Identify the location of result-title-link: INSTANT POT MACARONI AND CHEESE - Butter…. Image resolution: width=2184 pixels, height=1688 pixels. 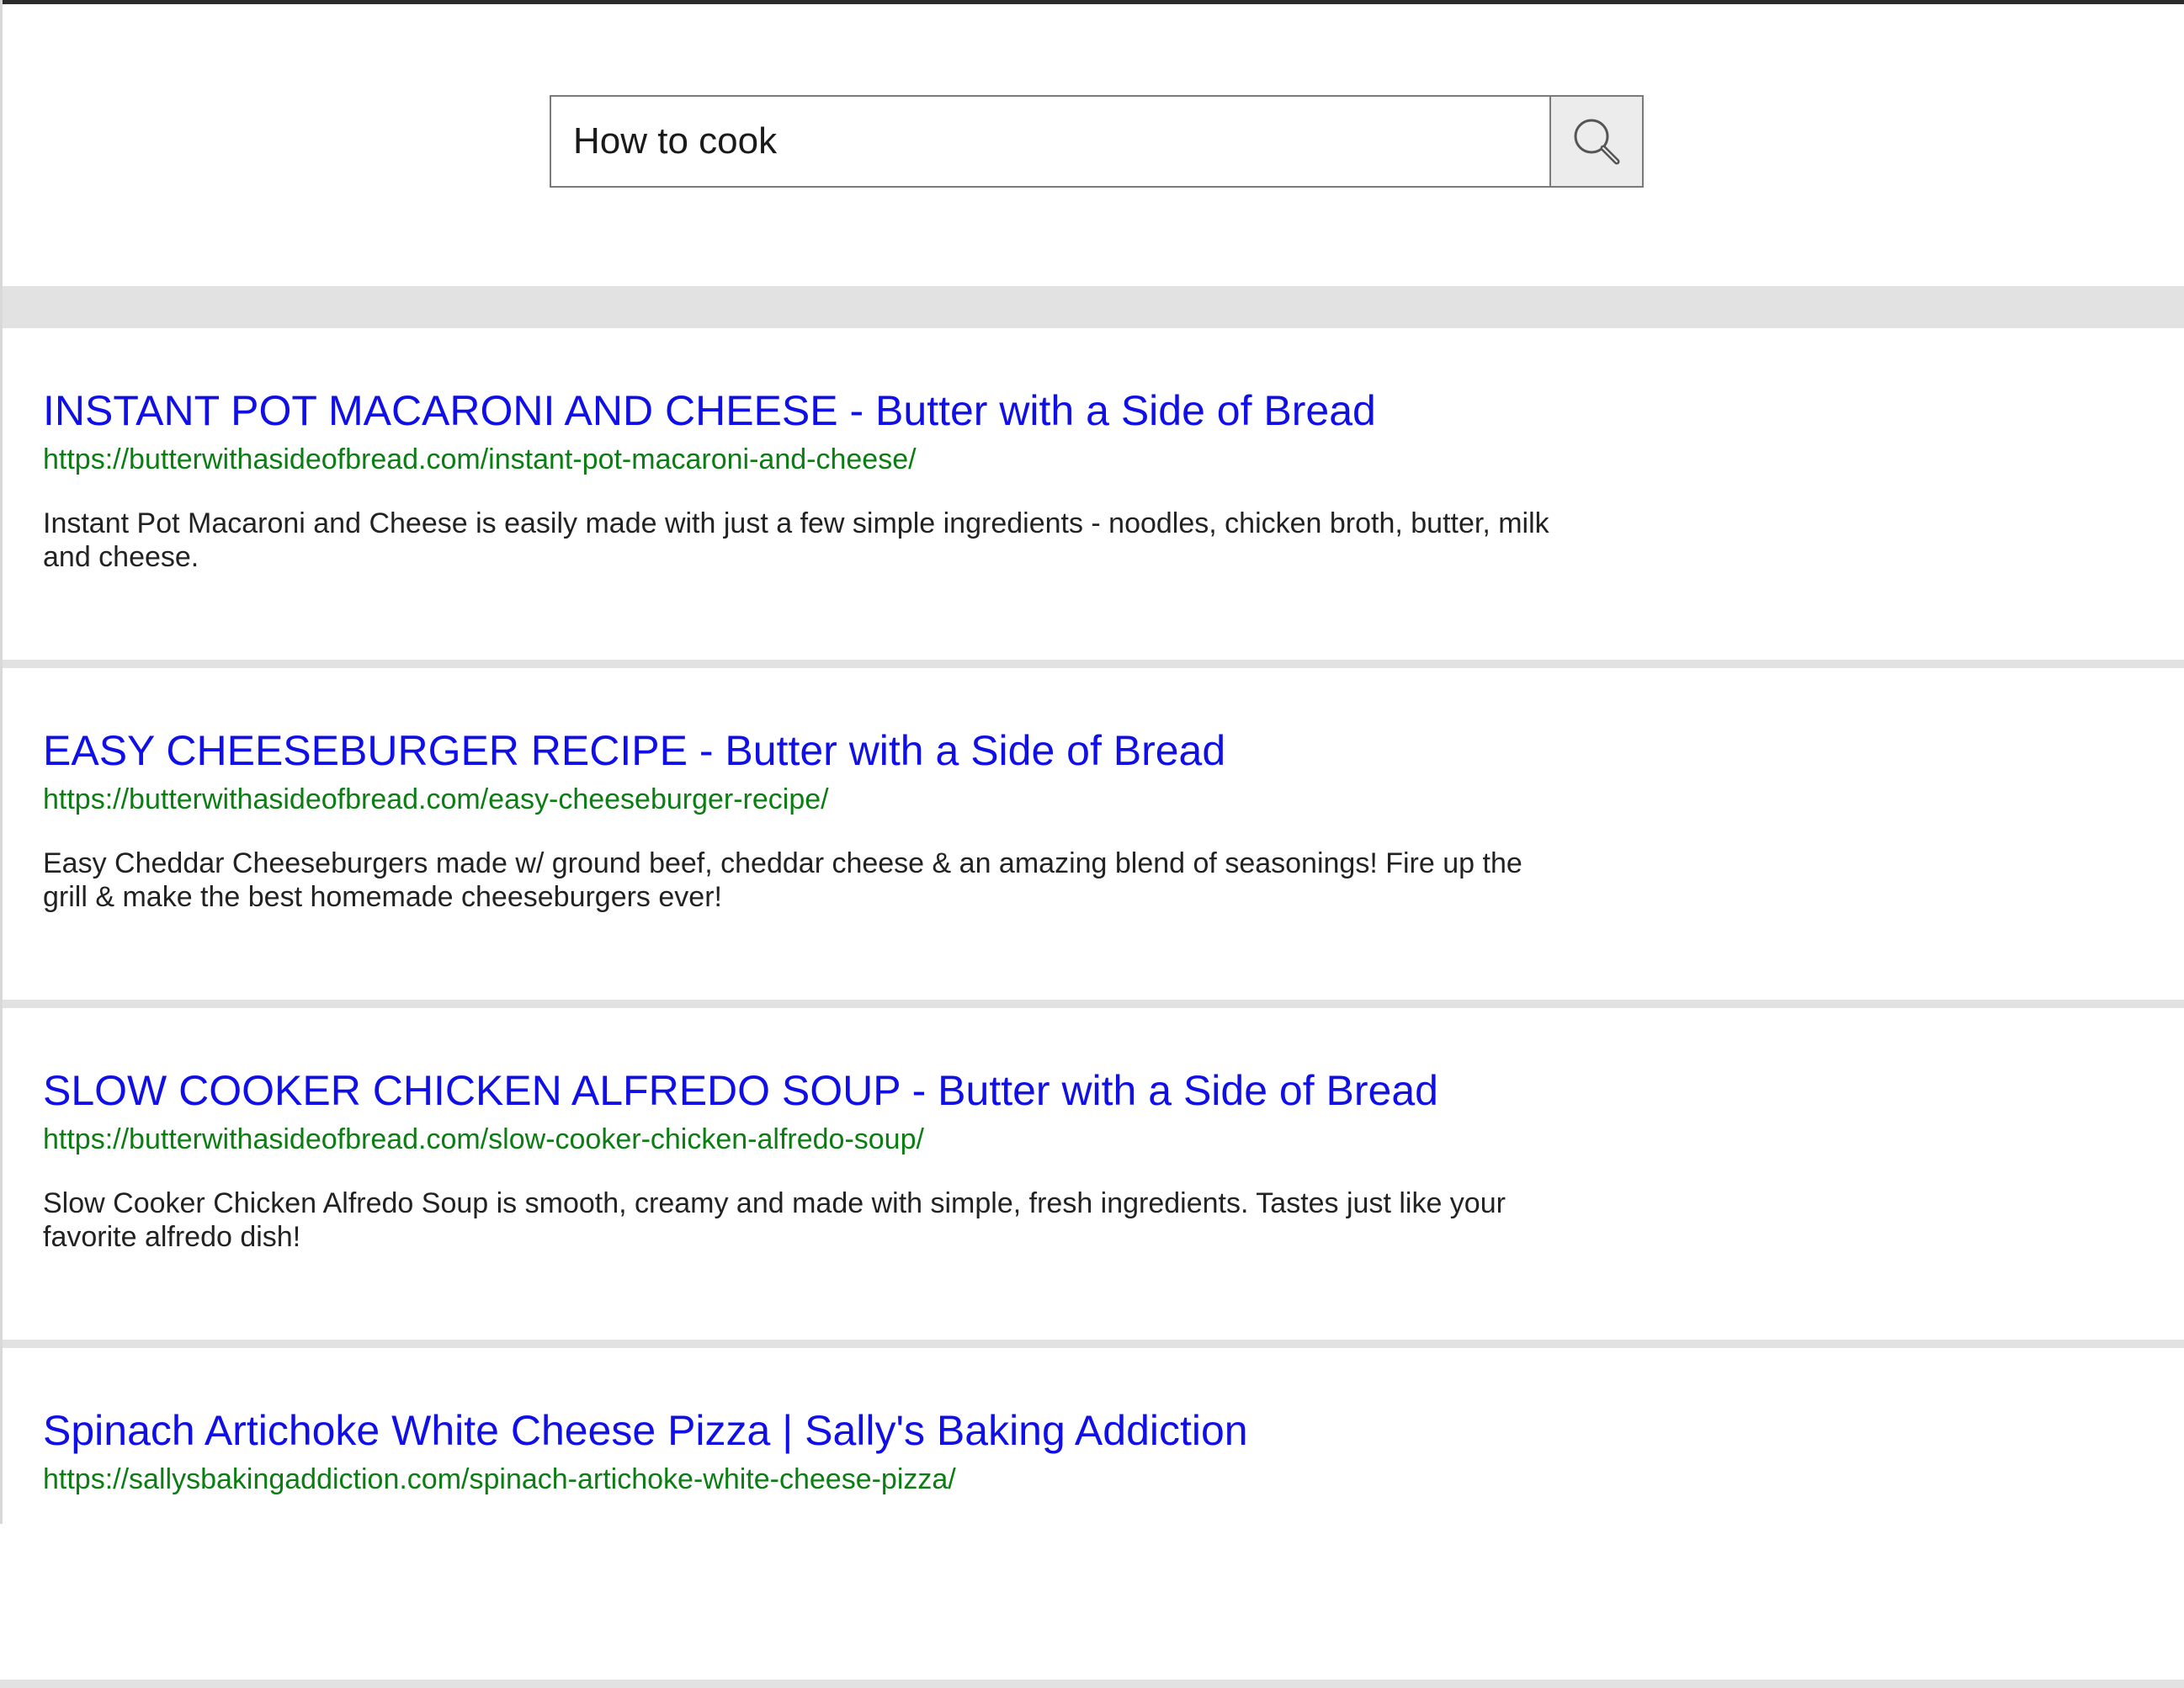
(1113, 410).